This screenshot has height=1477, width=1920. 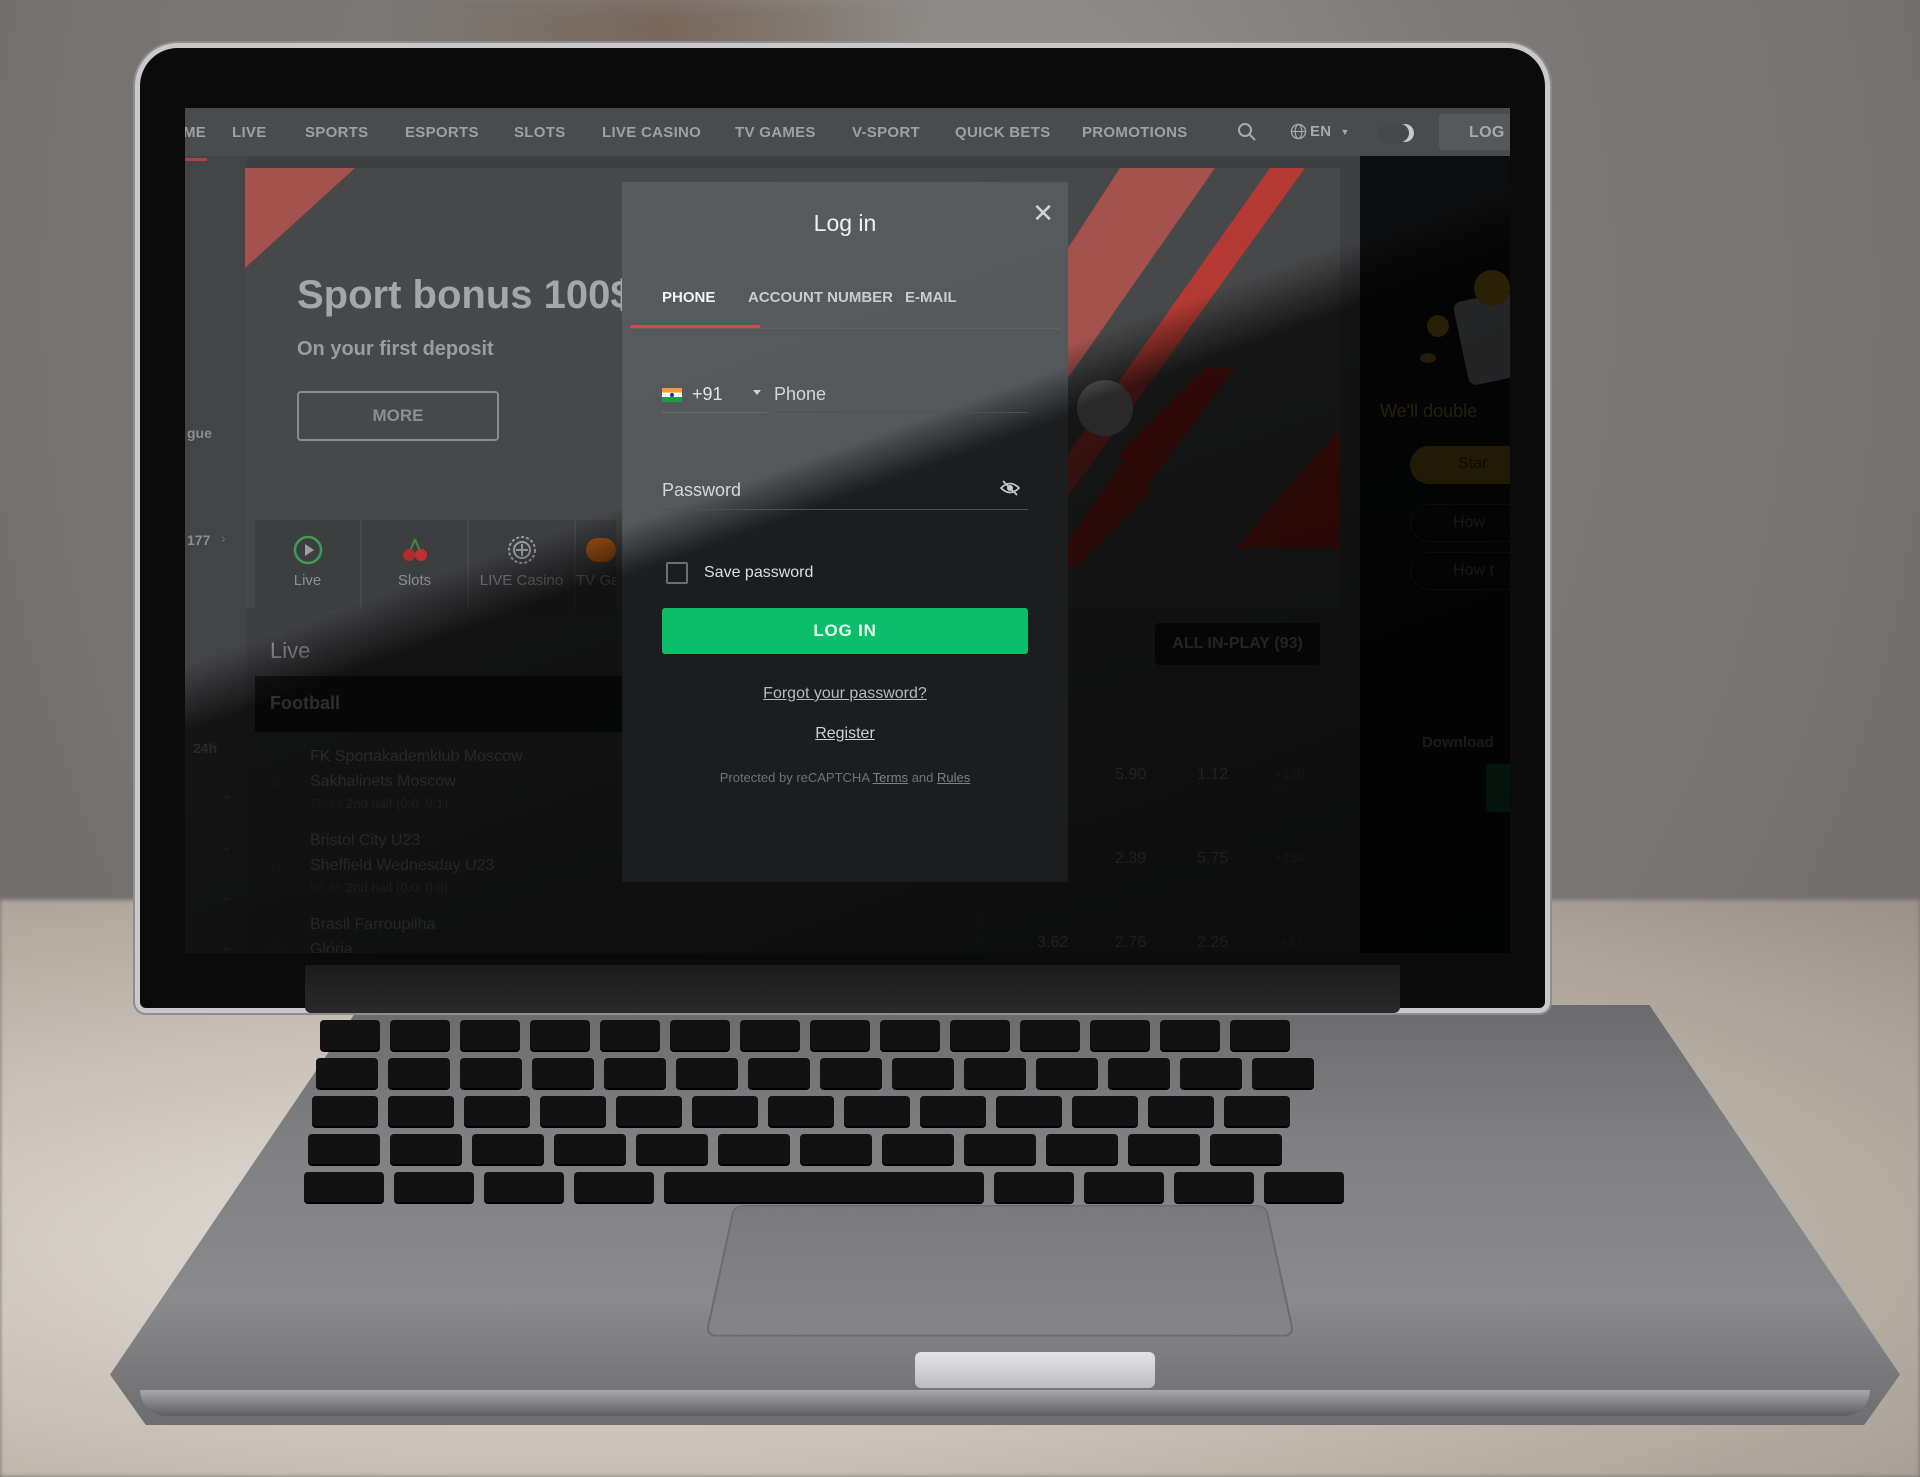 What do you see at coordinates (223, 538) in the screenshot?
I see `chevron-right-icon: ›` at bounding box center [223, 538].